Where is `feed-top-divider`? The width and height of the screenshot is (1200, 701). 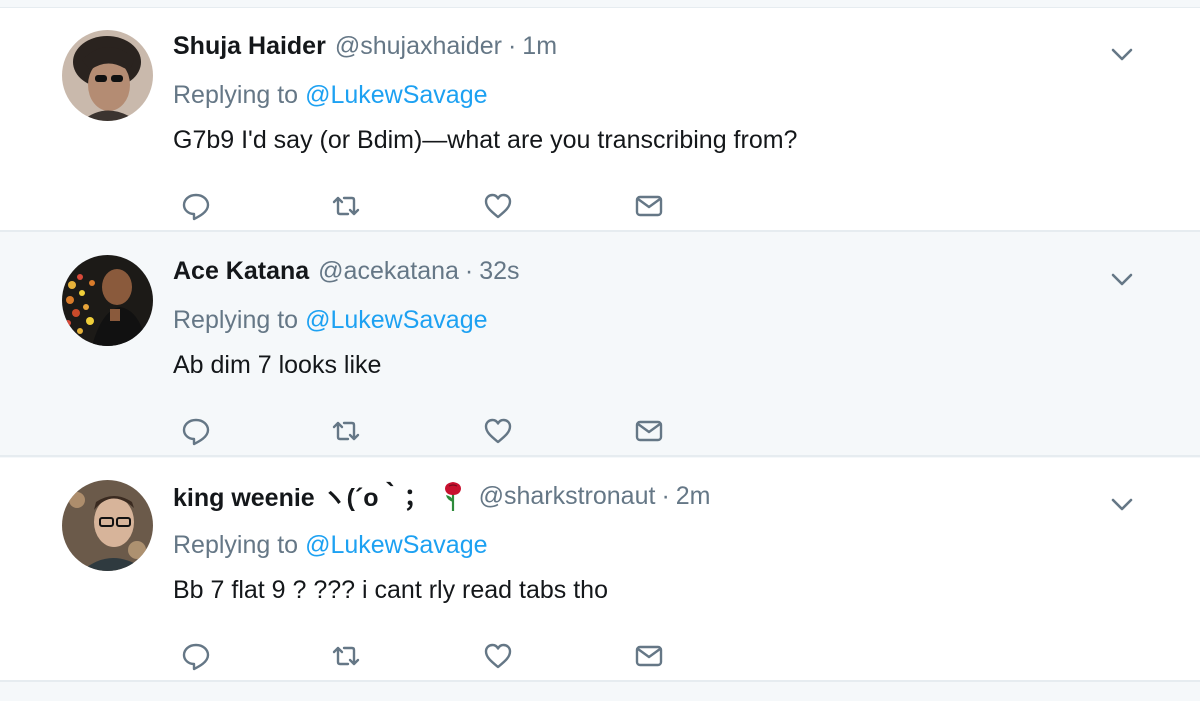
feed-top-divider is located at coordinates (600, 4).